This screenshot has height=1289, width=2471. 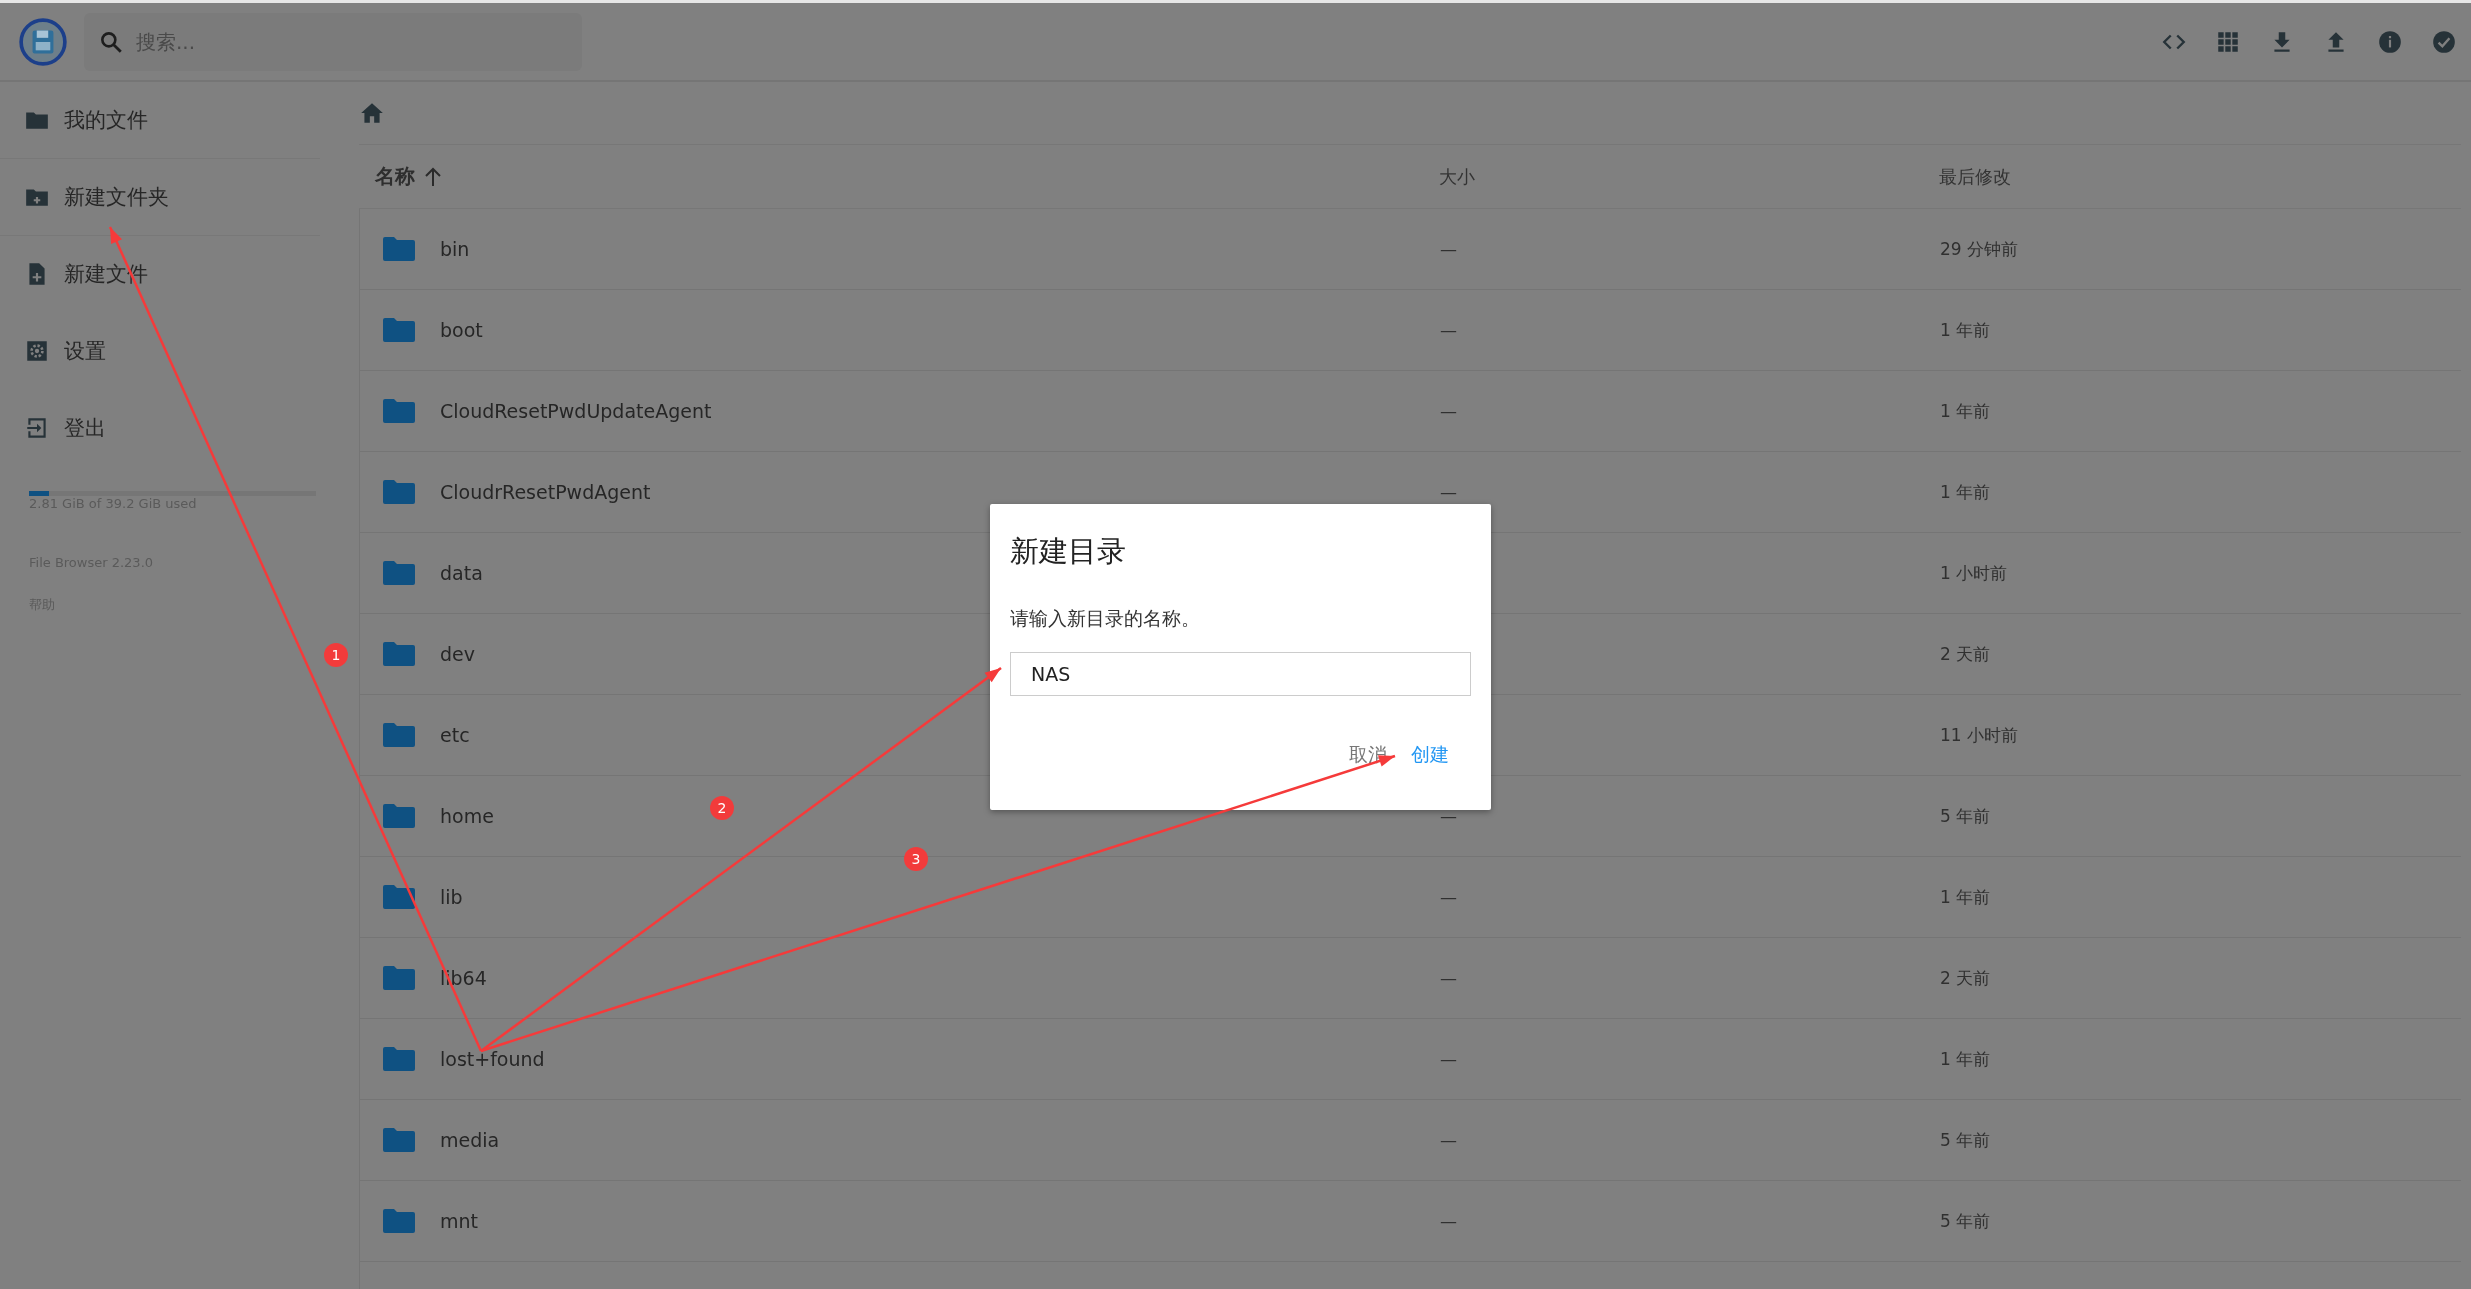 What do you see at coordinates (1410, 1140) in the screenshot?
I see `file-row: media — 5 年前` at bounding box center [1410, 1140].